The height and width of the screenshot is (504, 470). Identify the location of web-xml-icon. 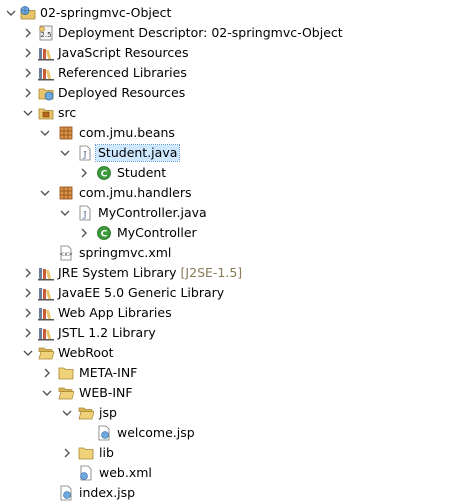
(86, 473).